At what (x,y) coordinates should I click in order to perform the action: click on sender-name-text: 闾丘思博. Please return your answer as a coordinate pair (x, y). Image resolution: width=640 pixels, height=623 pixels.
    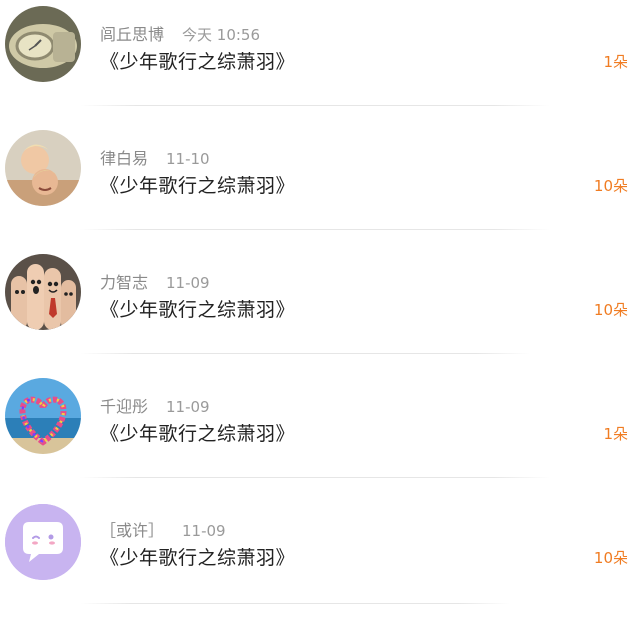
    Looking at the image, I should click on (132, 34).